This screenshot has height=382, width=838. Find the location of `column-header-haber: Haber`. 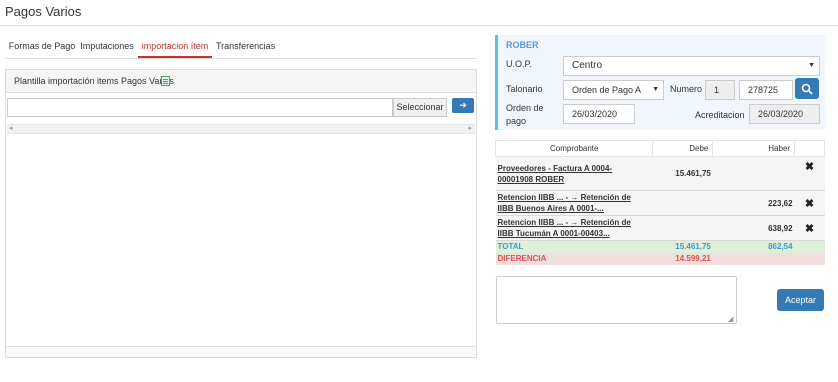

column-header-haber: Haber is located at coordinates (754, 148).